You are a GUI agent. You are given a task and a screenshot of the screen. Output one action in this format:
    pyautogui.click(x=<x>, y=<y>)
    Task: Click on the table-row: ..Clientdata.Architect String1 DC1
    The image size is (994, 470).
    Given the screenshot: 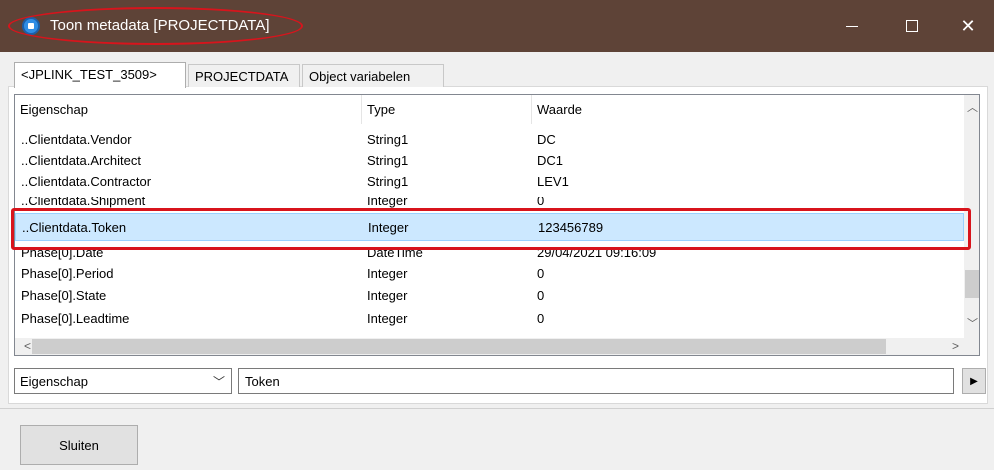 What is the action you would take?
    pyautogui.click(x=489, y=160)
    